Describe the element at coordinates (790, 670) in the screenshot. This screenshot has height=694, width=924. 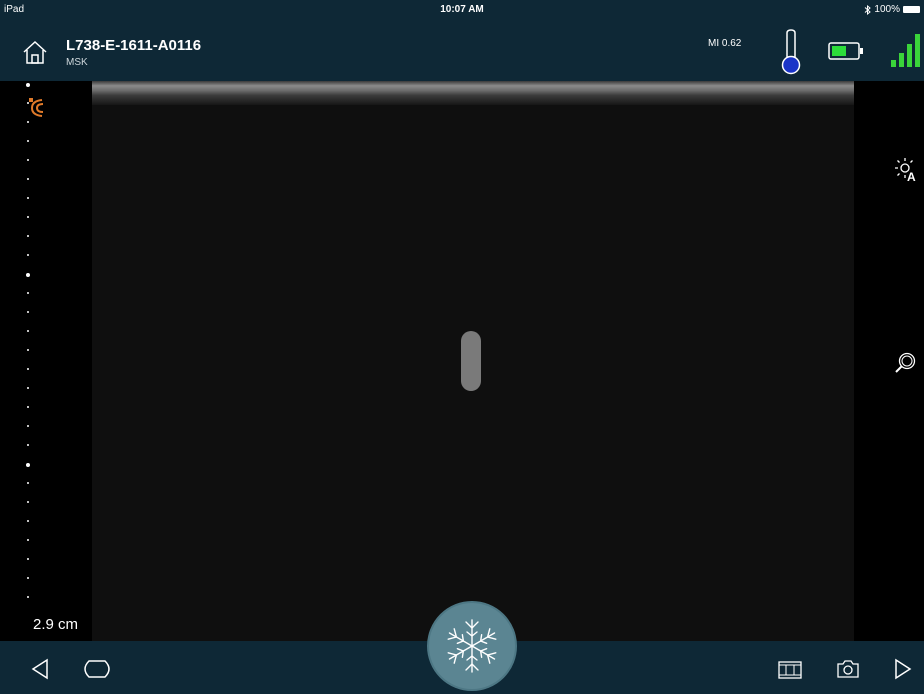
I see `filmstrip-icon` at that location.